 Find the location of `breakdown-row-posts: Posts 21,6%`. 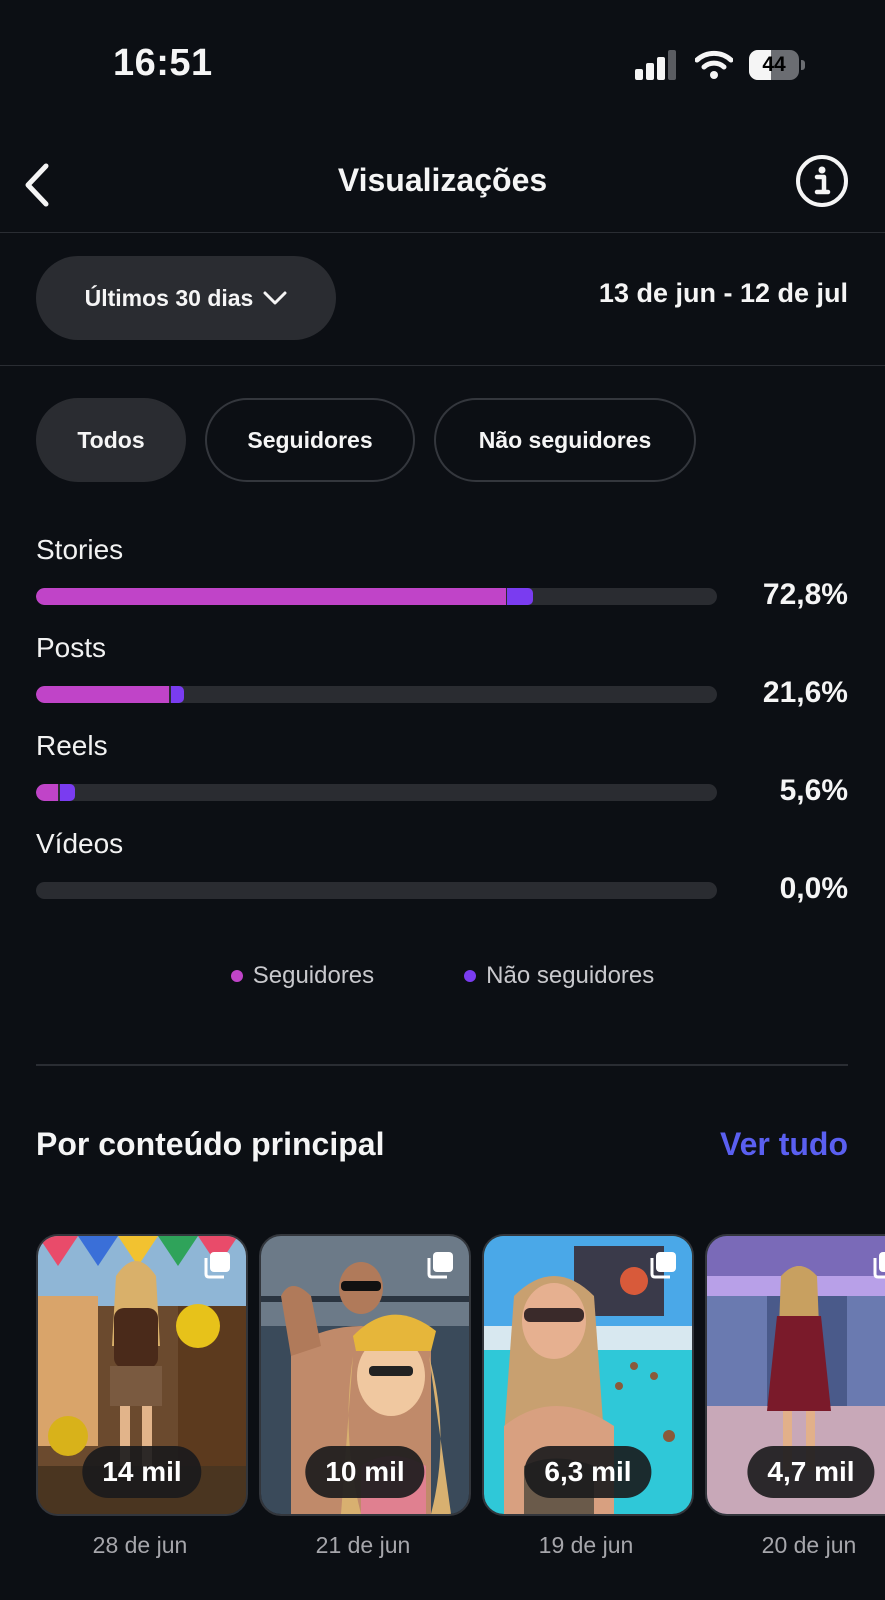

breakdown-row-posts: Posts 21,6% is located at coordinates (442, 681).